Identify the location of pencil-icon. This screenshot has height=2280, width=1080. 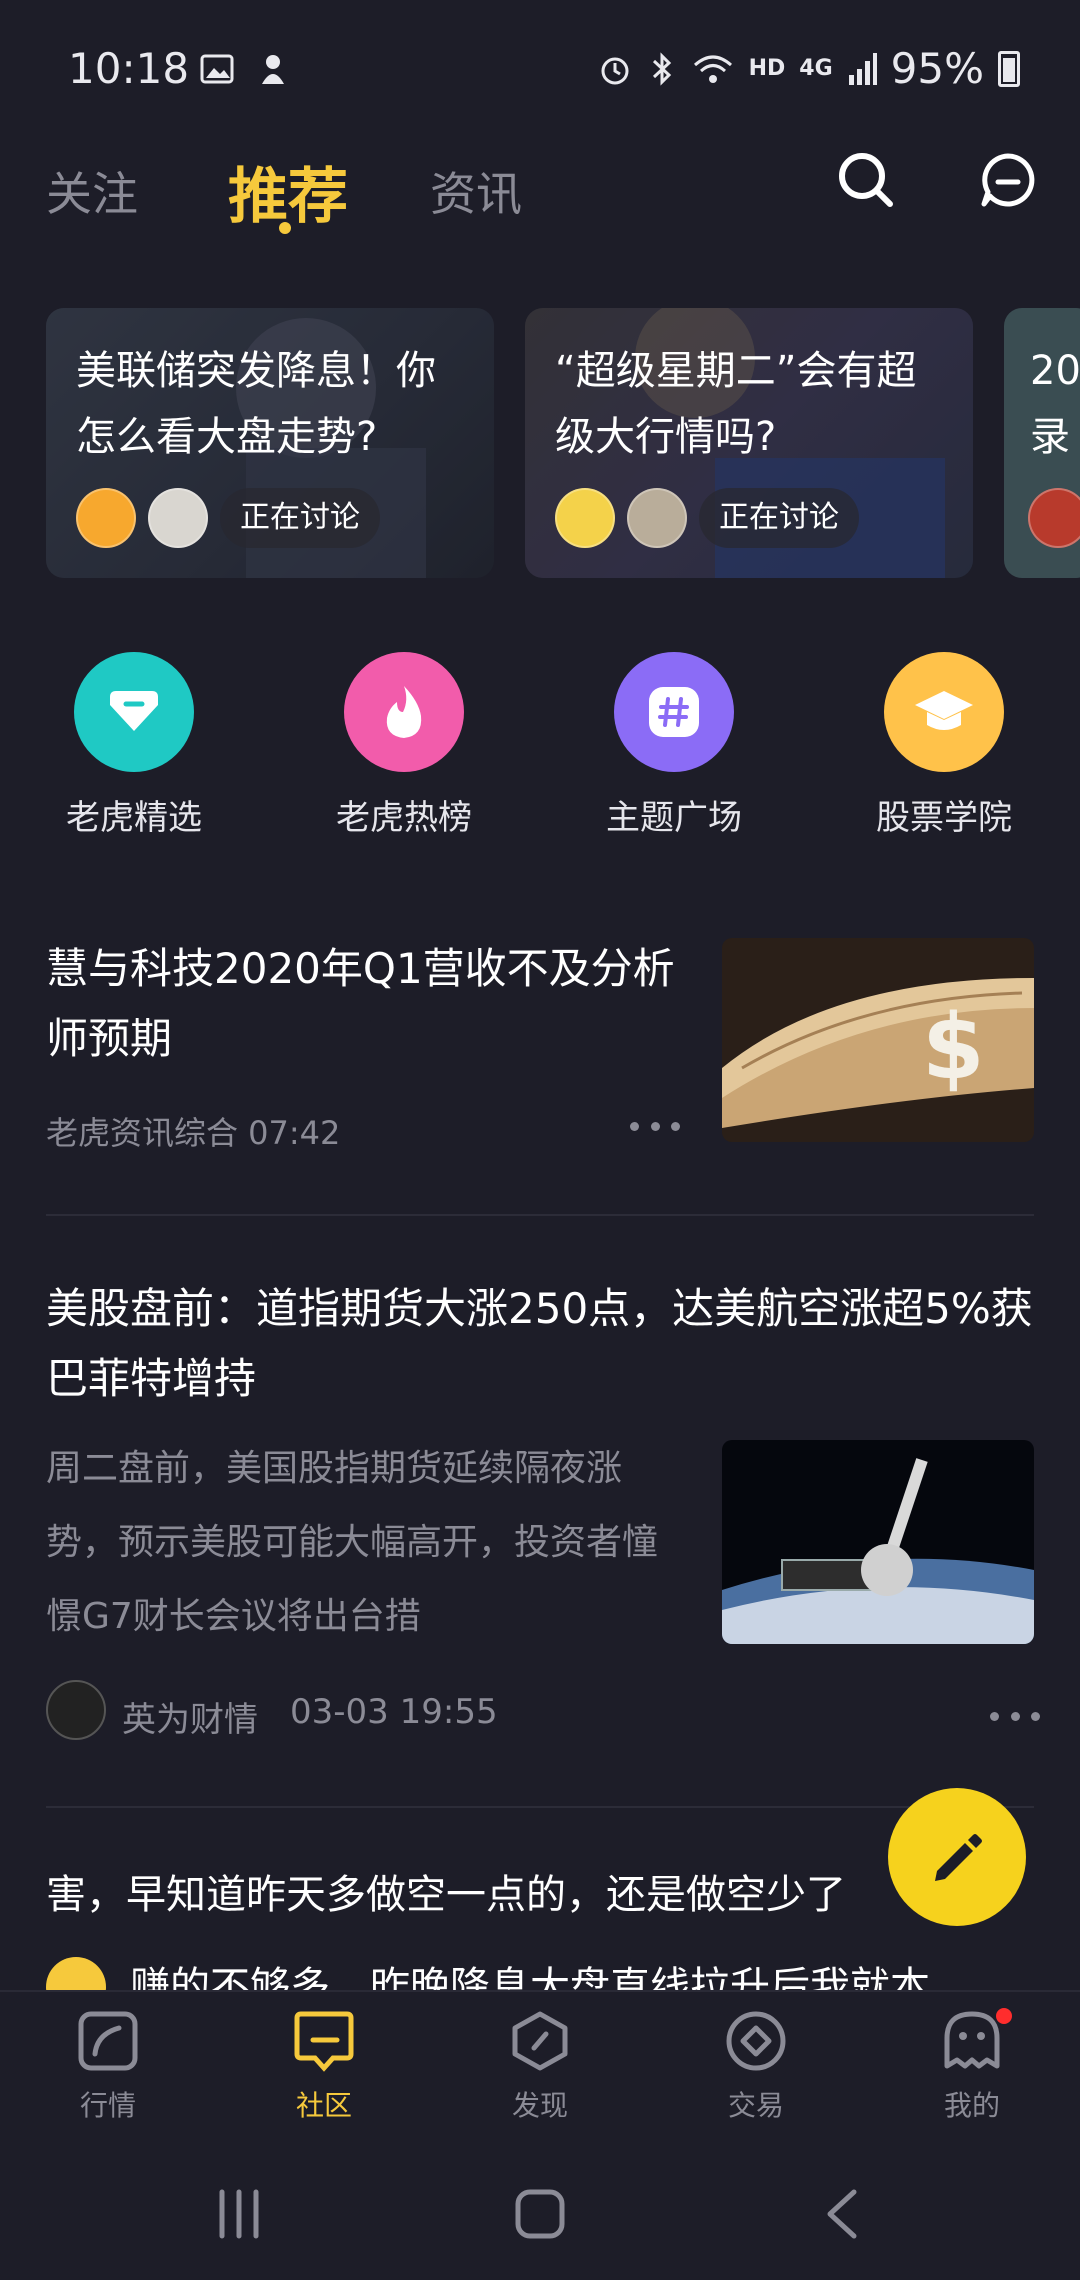
(958, 1857).